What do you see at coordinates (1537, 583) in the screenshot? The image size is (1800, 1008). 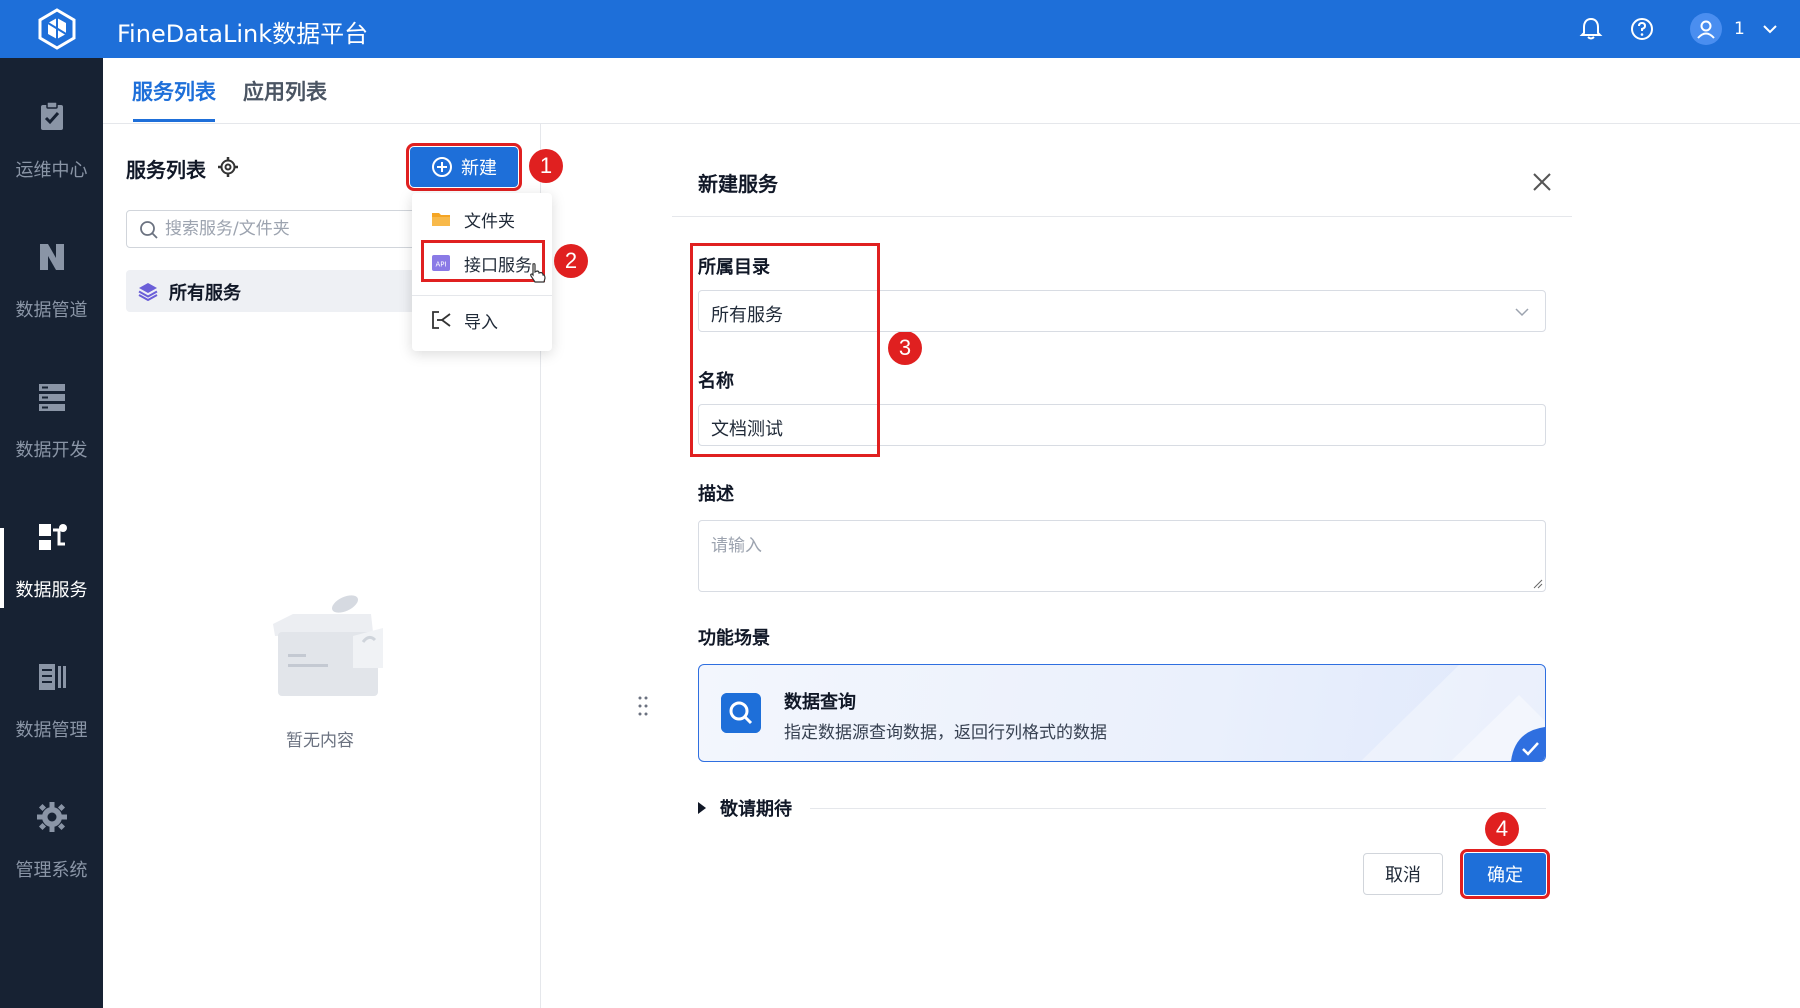 I see `resize-grip-icon` at bounding box center [1537, 583].